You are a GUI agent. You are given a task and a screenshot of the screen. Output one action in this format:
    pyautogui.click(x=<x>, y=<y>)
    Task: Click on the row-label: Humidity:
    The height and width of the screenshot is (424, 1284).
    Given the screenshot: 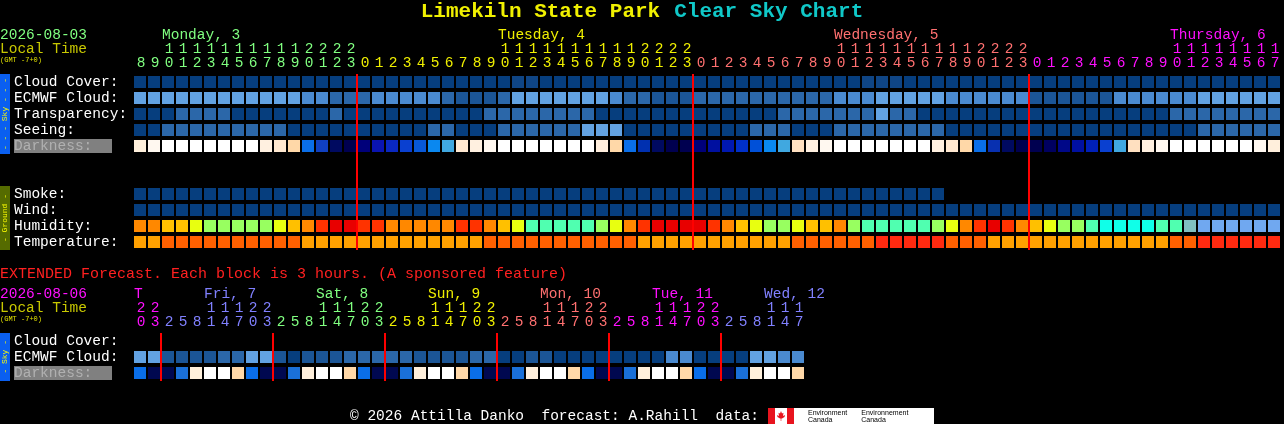 What is the action you would take?
    pyautogui.click(x=53, y=226)
    